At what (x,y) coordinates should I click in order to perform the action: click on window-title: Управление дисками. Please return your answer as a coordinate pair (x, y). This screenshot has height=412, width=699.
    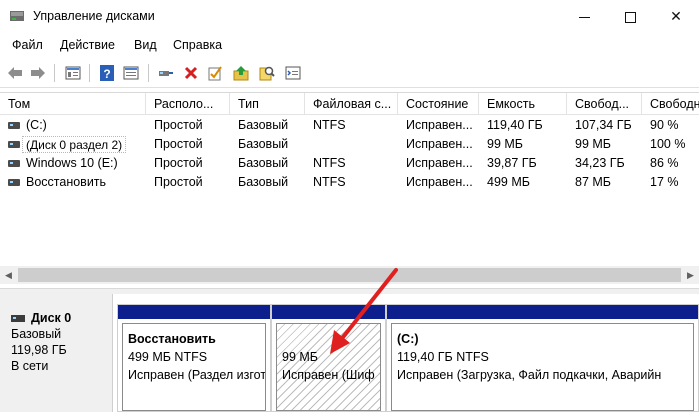
    Looking at the image, I should click on (94, 16).